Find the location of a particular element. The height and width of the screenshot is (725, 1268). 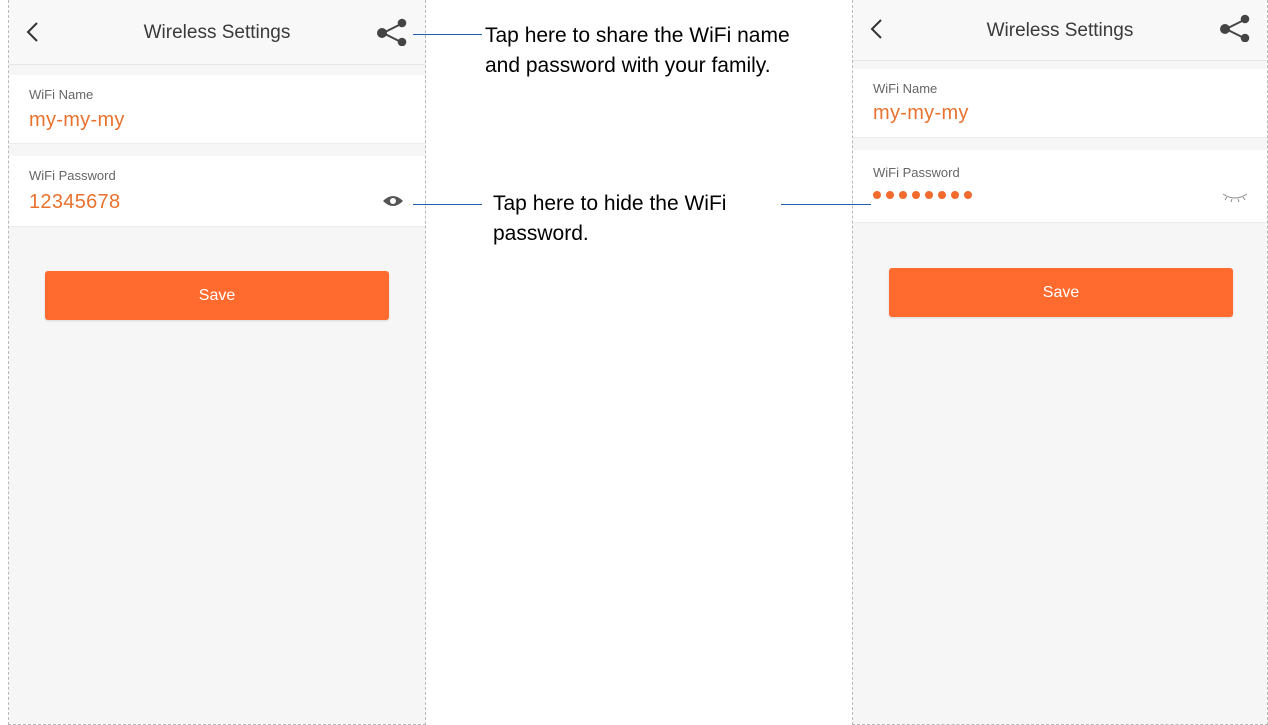

eye-closed-callout-line is located at coordinates (826, 204).